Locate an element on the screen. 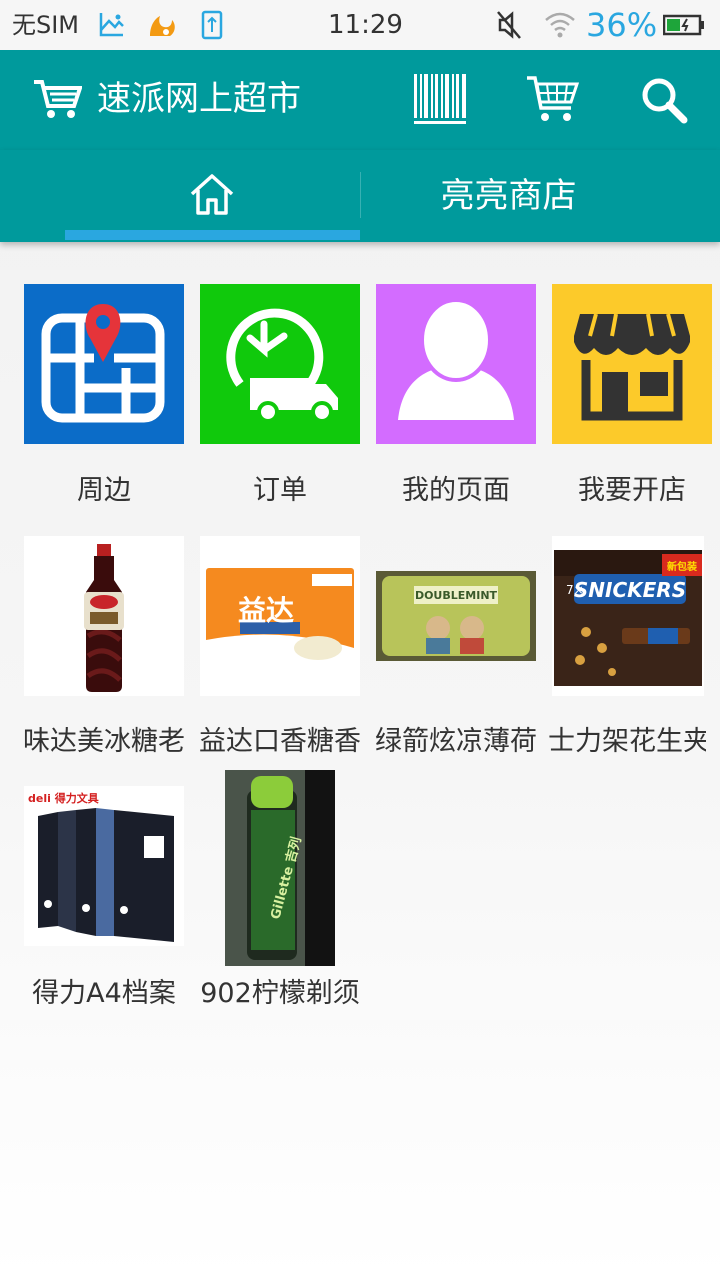  gillette-can-image: Gillette 吉列 is located at coordinates (280, 868).